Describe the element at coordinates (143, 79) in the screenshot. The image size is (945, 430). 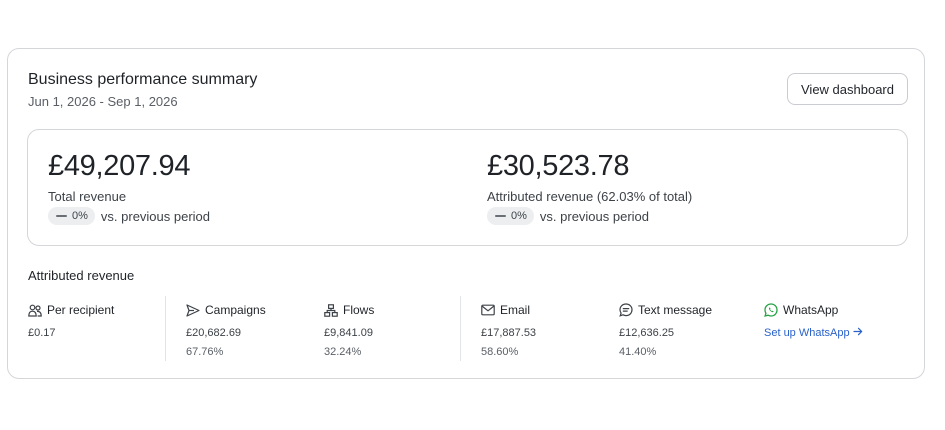
I see `card-title: Business performance summary` at that location.